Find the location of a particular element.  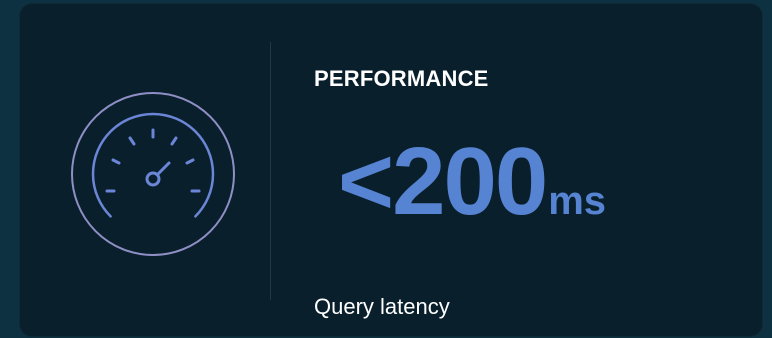

speedometer-icon is located at coordinates (153, 174).